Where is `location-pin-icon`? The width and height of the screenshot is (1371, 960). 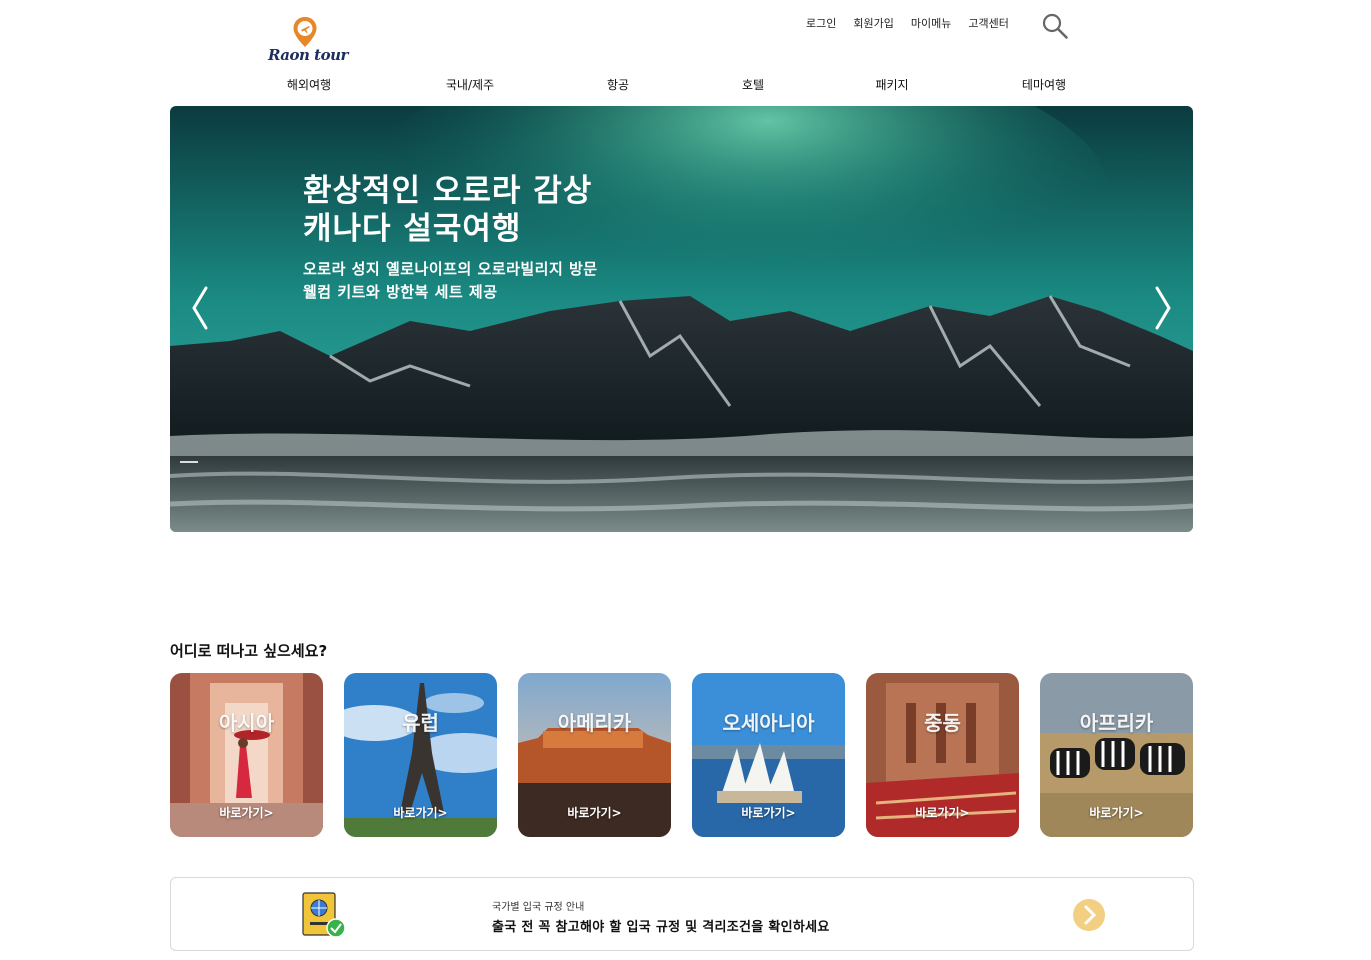
location-pin-icon is located at coordinates (305, 32).